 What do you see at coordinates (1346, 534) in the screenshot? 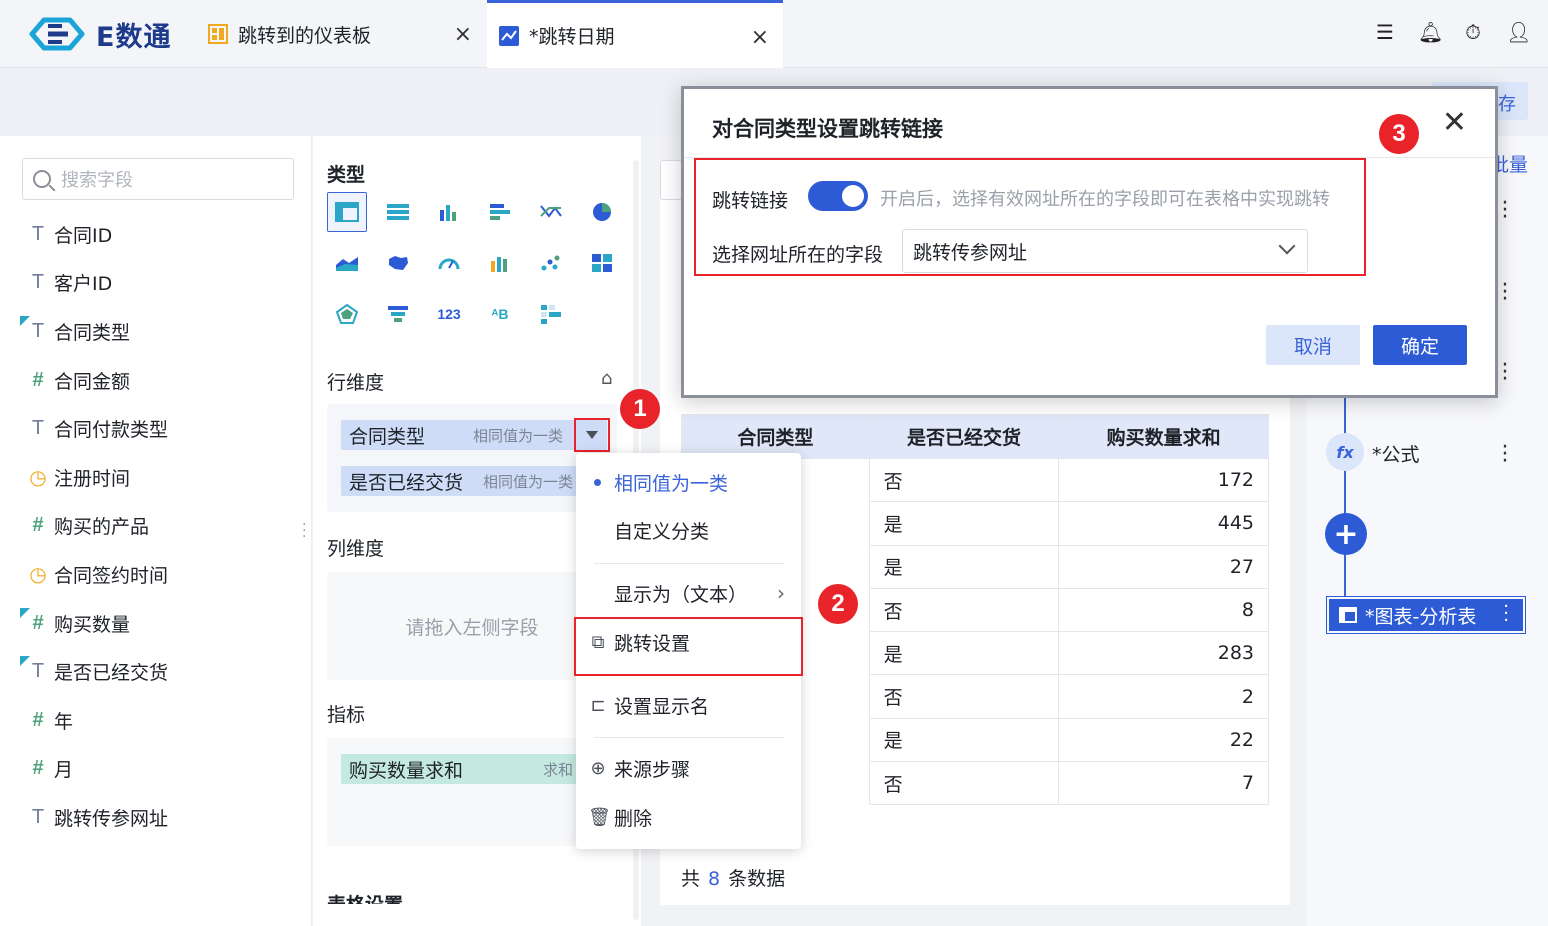
I see `add-step-button: +` at bounding box center [1346, 534].